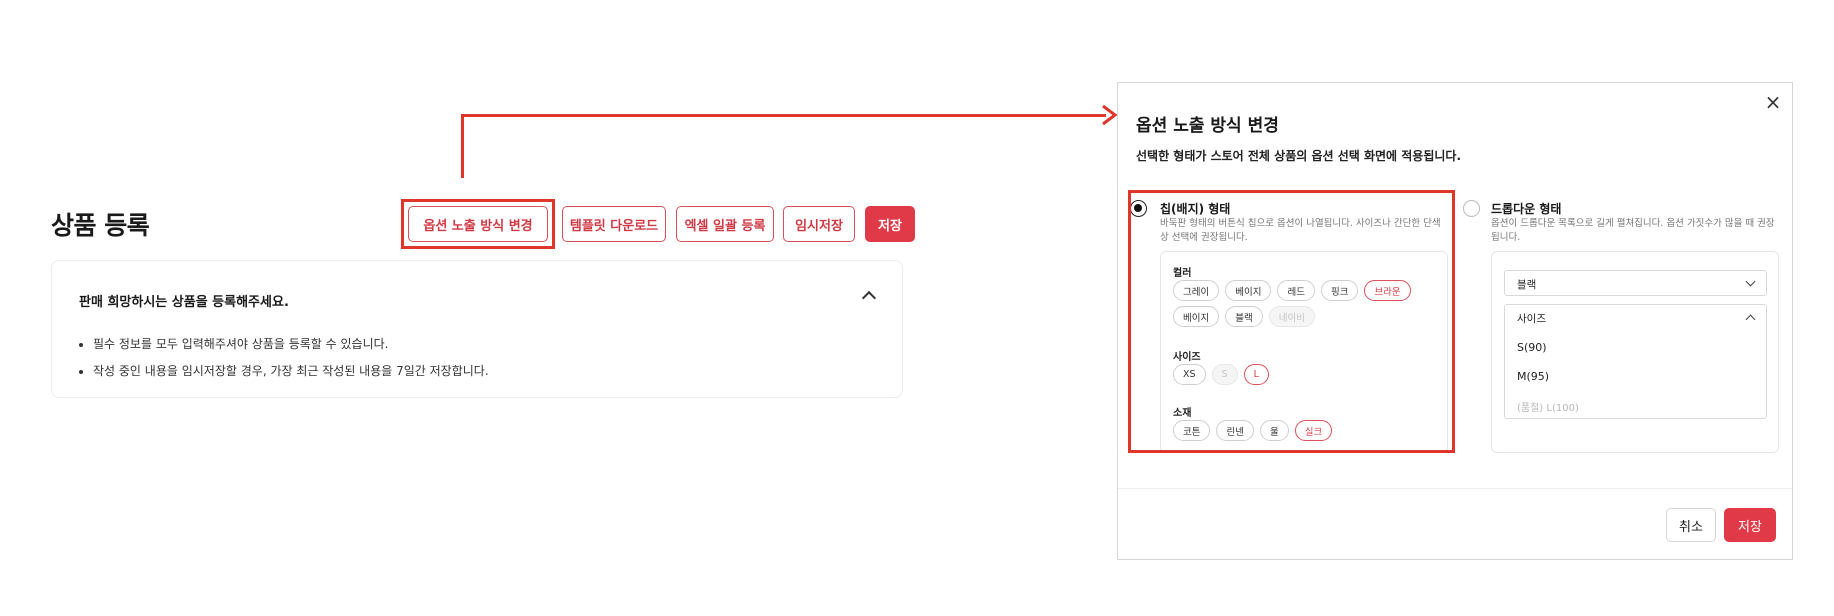 The image size is (1834, 616). Describe the element at coordinates (1471, 208) in the screenshot. I see `dropdown-option-radio` at that location.